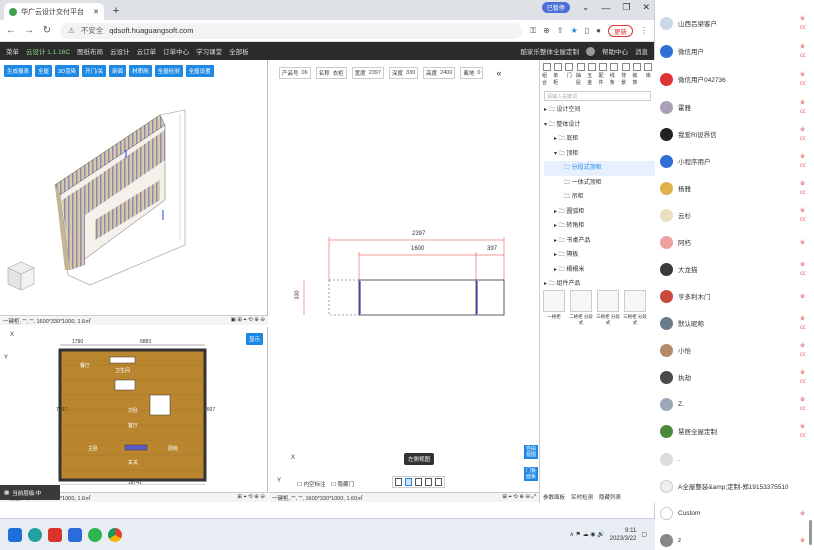  What do you see at coordinates (498, 73) in the screenshot?
I see `collapse-icon: «` at bounding box center [498, 73].